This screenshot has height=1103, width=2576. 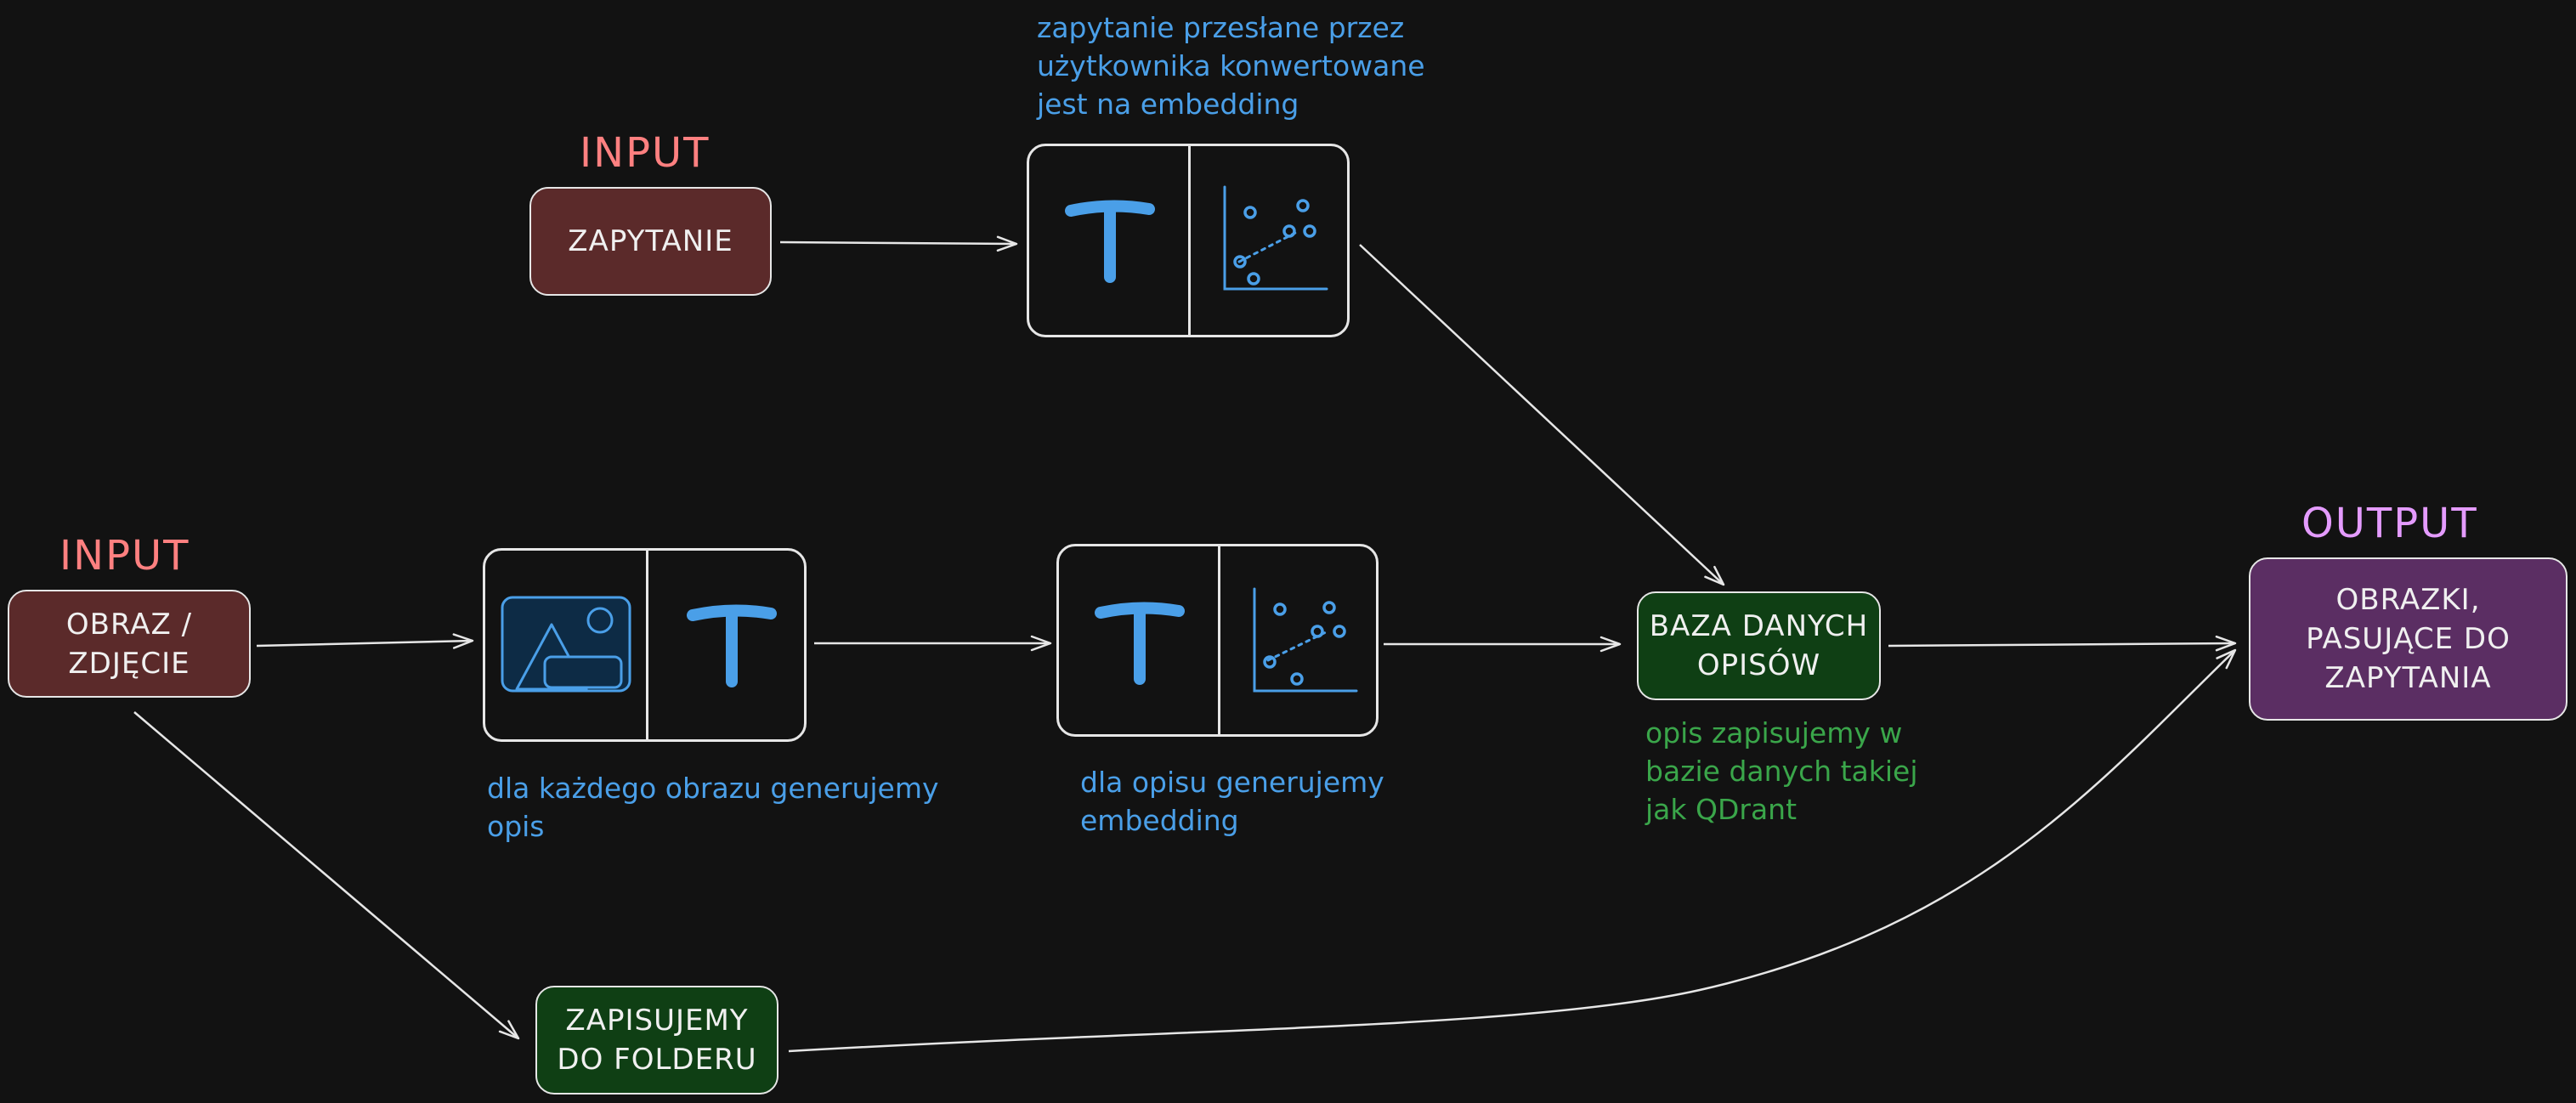 What do you see at coordinates (566, 644) in the screenshot?
I see `image-icon` at bounding box center [566, 644].